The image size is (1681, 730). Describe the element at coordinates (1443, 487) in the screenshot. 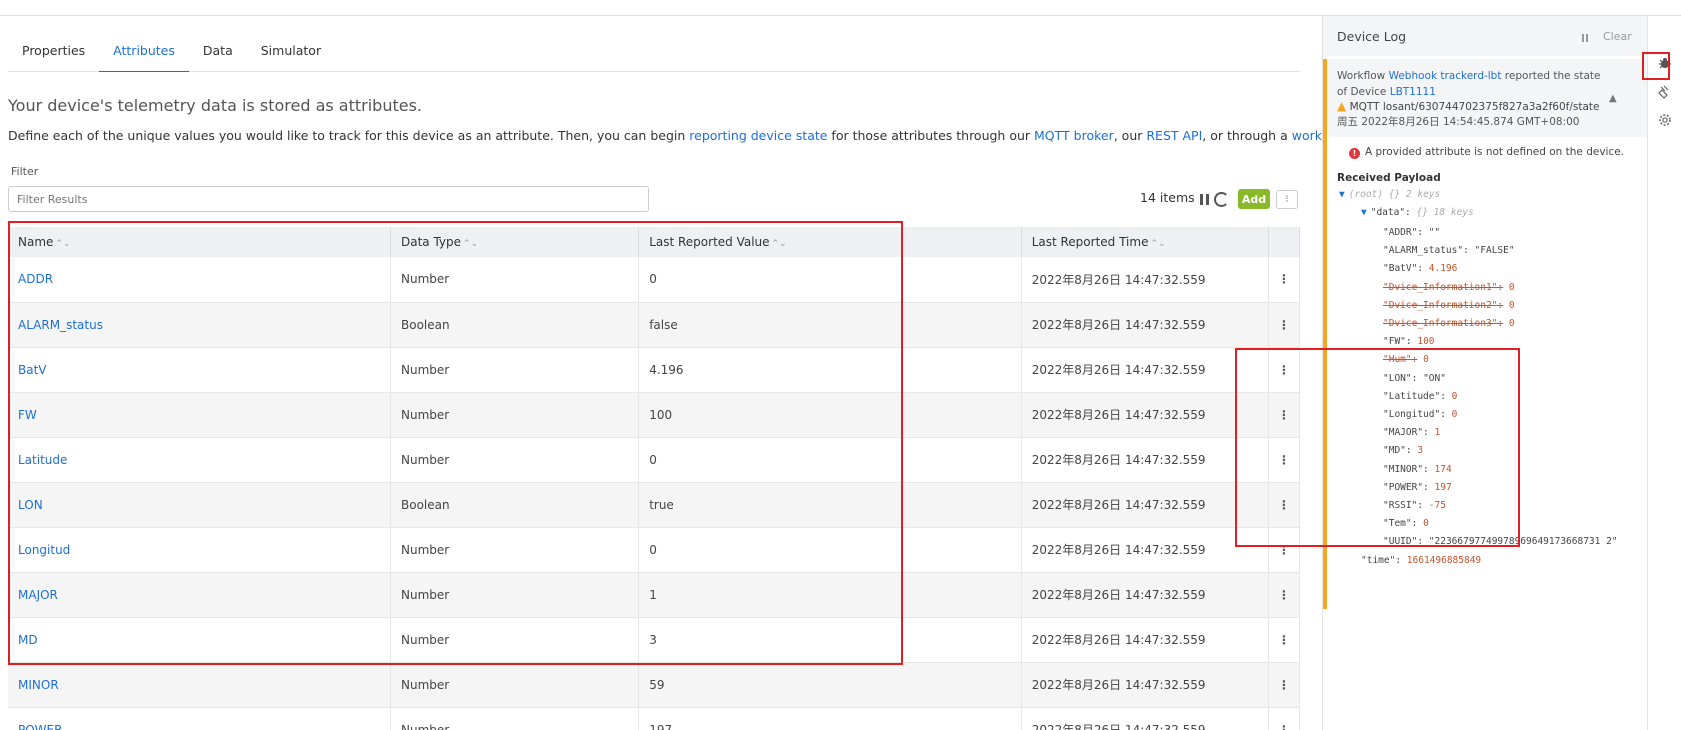

I see `json-value: 197` at that location.